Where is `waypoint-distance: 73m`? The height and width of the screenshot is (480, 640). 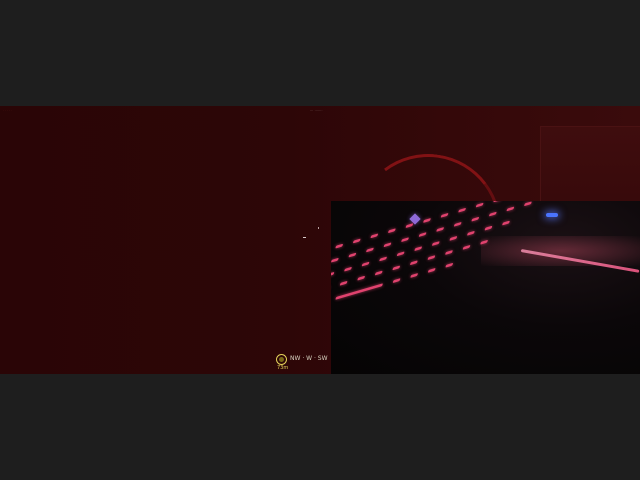
waypoint-distance: 73m is located at coordinates (283, 368).